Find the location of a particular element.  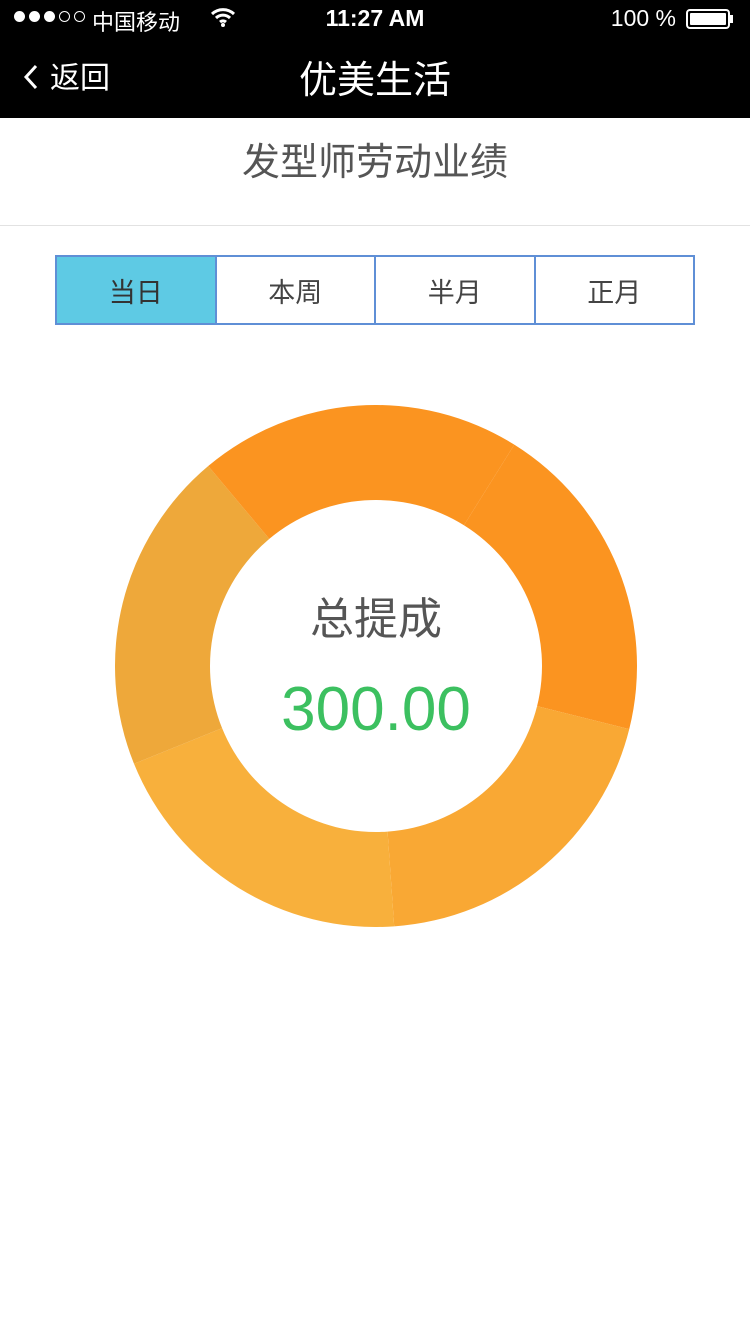

navigation-bar: 返回 优美生活 is located at coordinates (375, 79).